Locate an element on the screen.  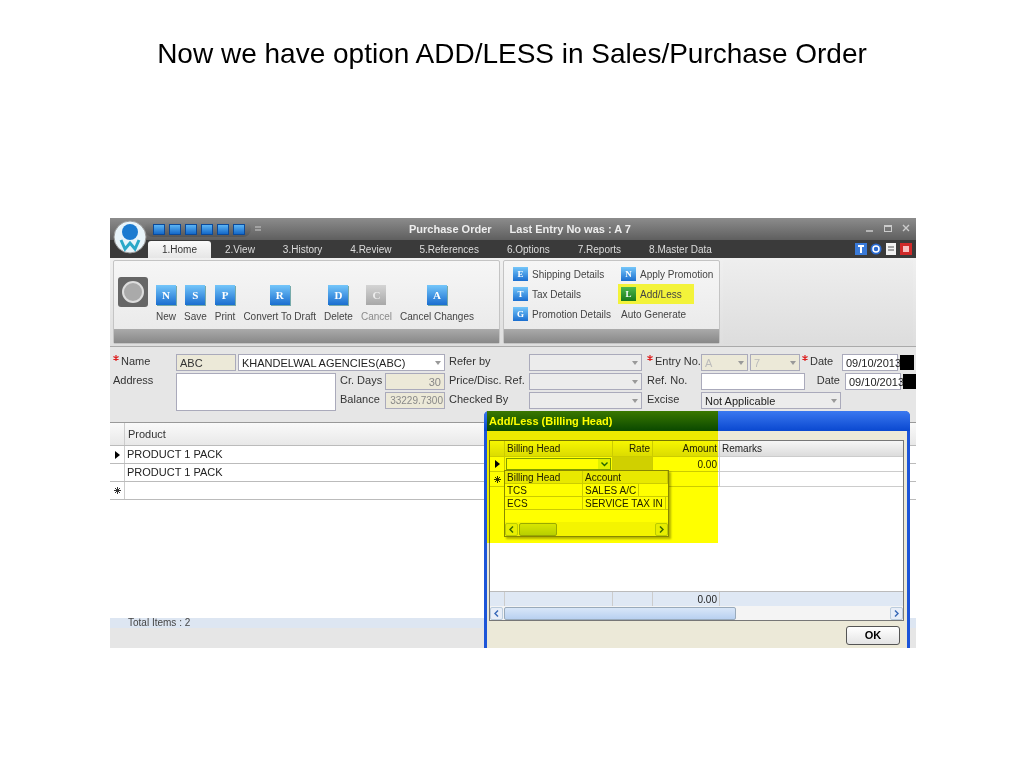
window-subtitle: Last Entry No was : A 7 is located at coordinates (570, 229).